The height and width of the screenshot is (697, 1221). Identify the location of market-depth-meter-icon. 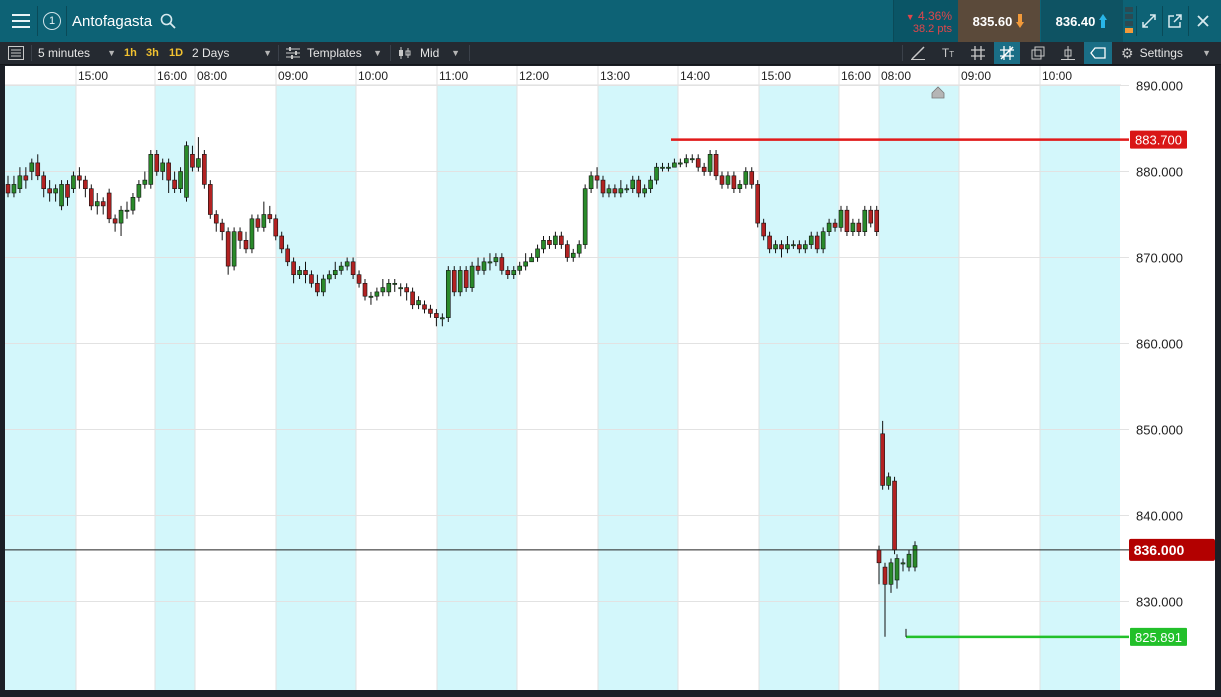
(1129, 21).